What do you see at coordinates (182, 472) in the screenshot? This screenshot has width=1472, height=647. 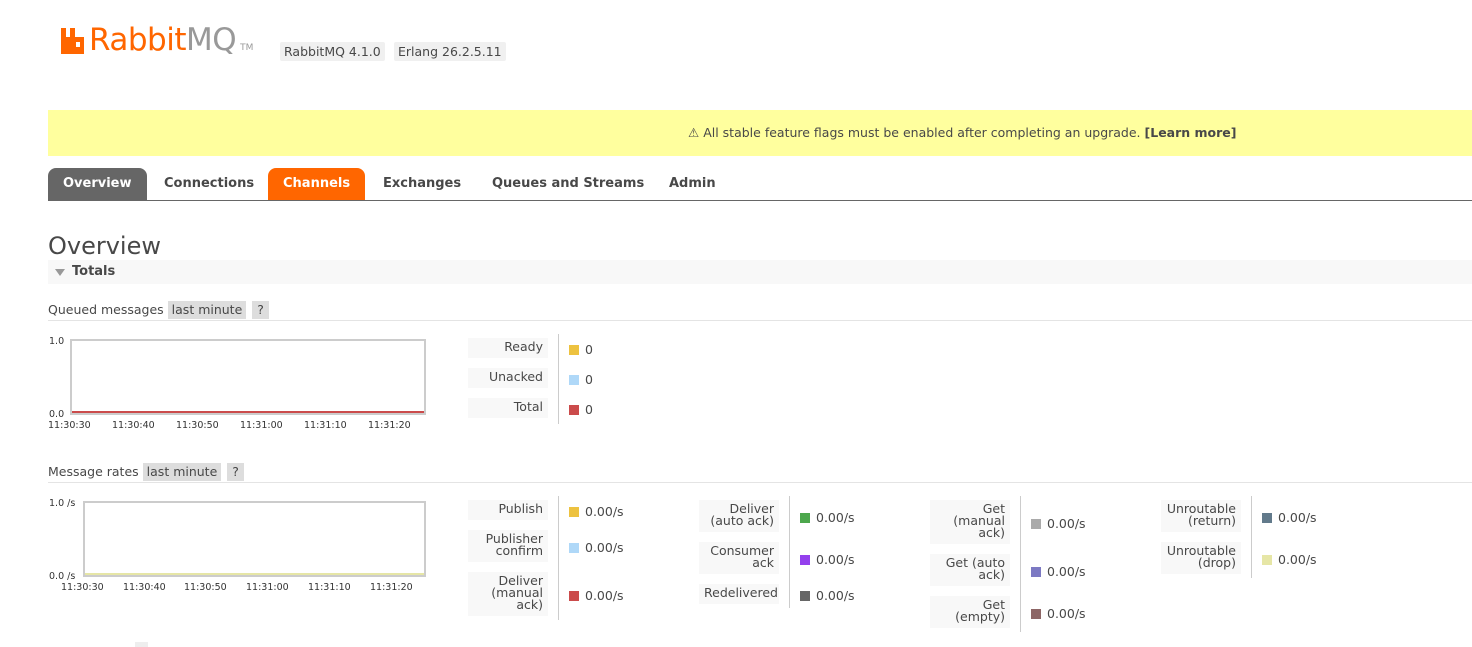 I see `rates-range-selector: last minute` at bounding box center [182, 472].